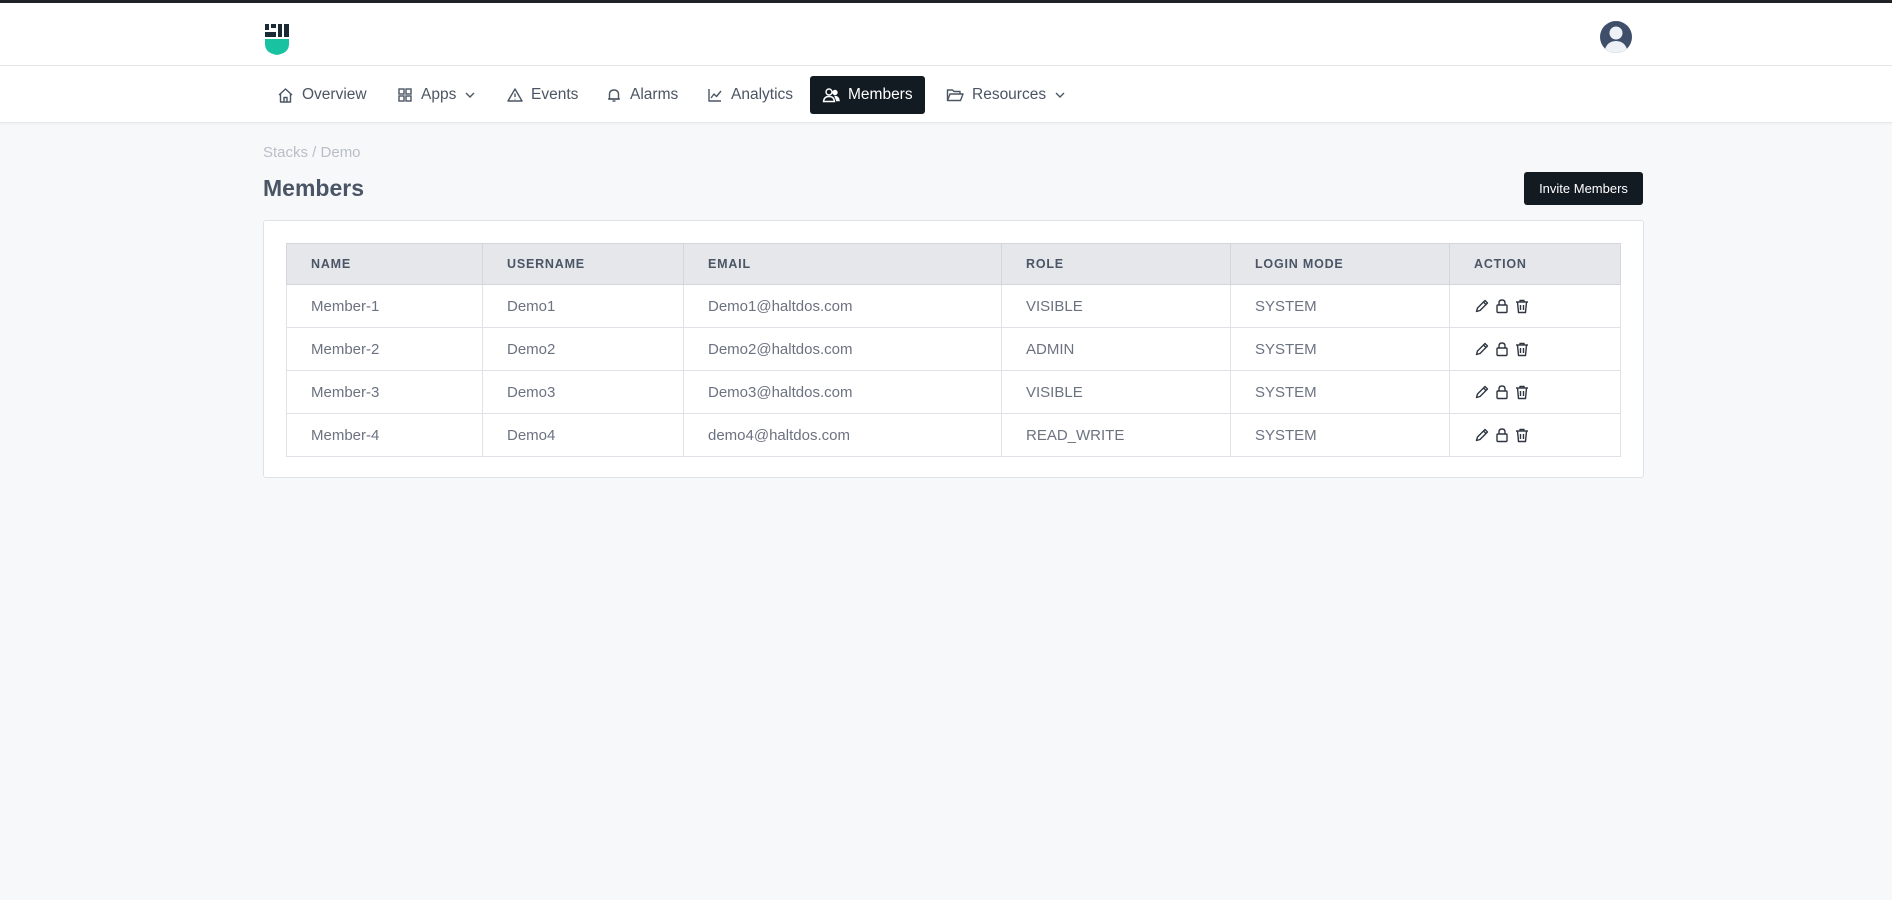  I want to click on top-header, so click(946, 34).